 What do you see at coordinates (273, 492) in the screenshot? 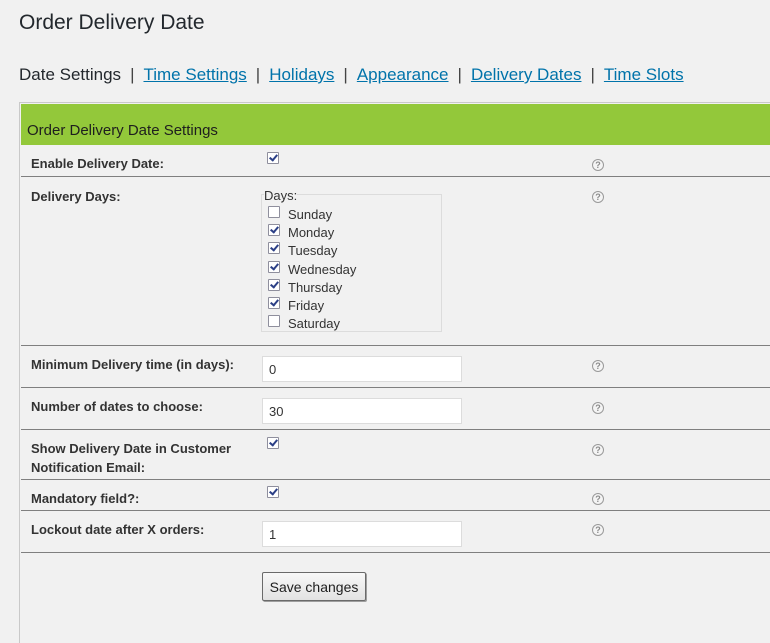
I see `mandatory-field-checkbox` at bounding box center [273, 492].